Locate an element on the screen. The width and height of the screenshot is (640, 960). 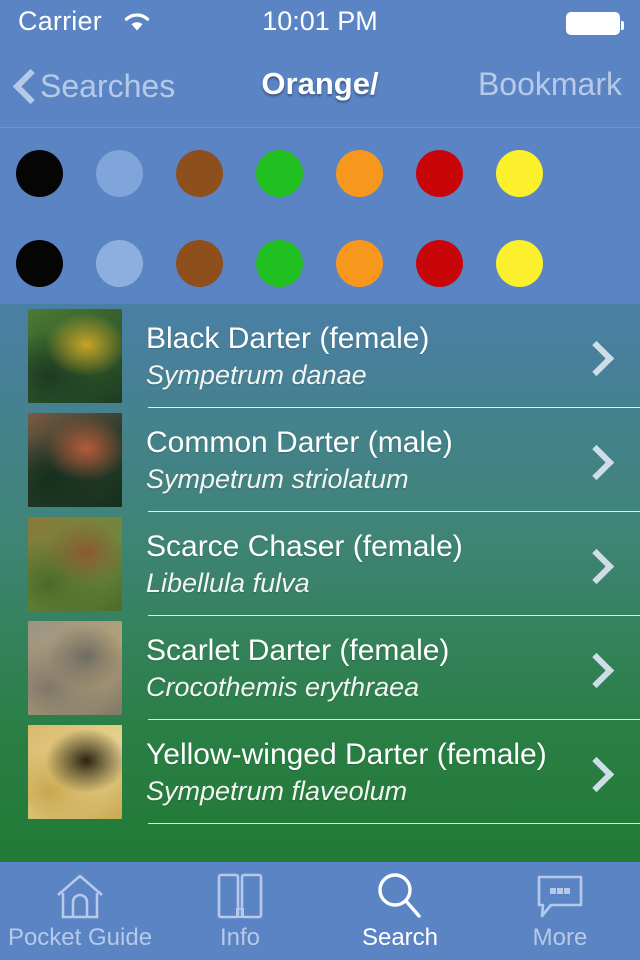
species-scientific-name: Crocothemis erythraea is located at coordinates (283, 686).